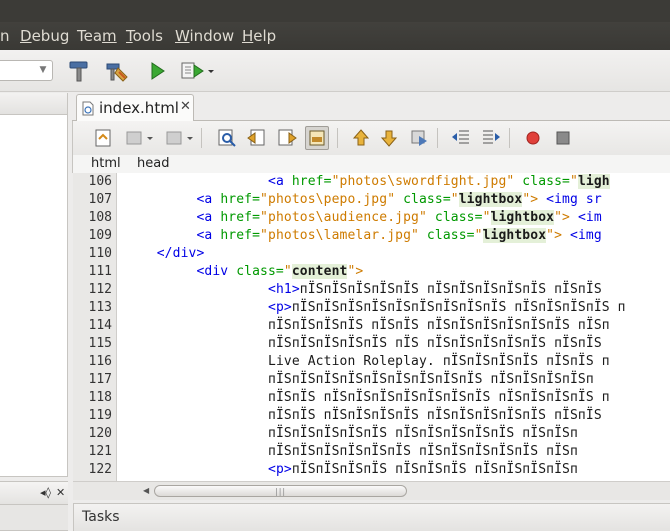  I want to click on menu-bar: n Debug Team Tools Window Help, so click(335, 36).